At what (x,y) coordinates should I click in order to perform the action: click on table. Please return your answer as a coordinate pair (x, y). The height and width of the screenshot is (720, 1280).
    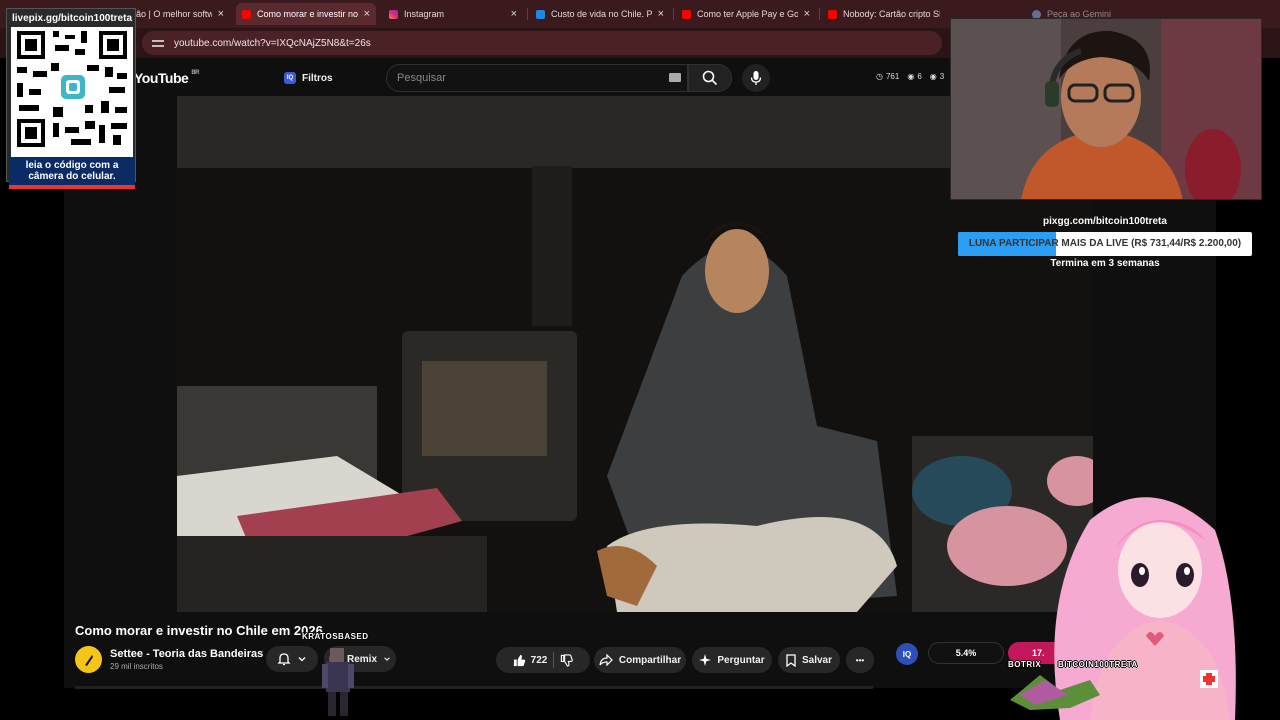
    Looking at the image, I should click on (332, 574).